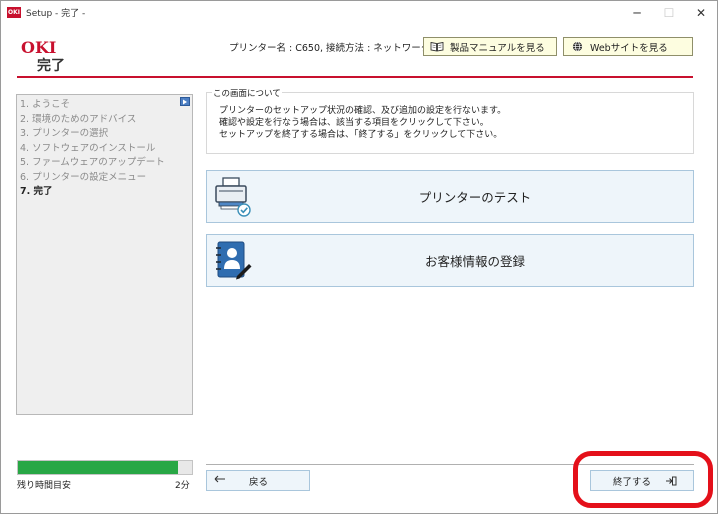 Image resolution: width=718 pixels, height=514 pixels. What do you see at coordinates (355, 77) in the screenshot?
I see `header-divider` at bounding box center [355, 77].